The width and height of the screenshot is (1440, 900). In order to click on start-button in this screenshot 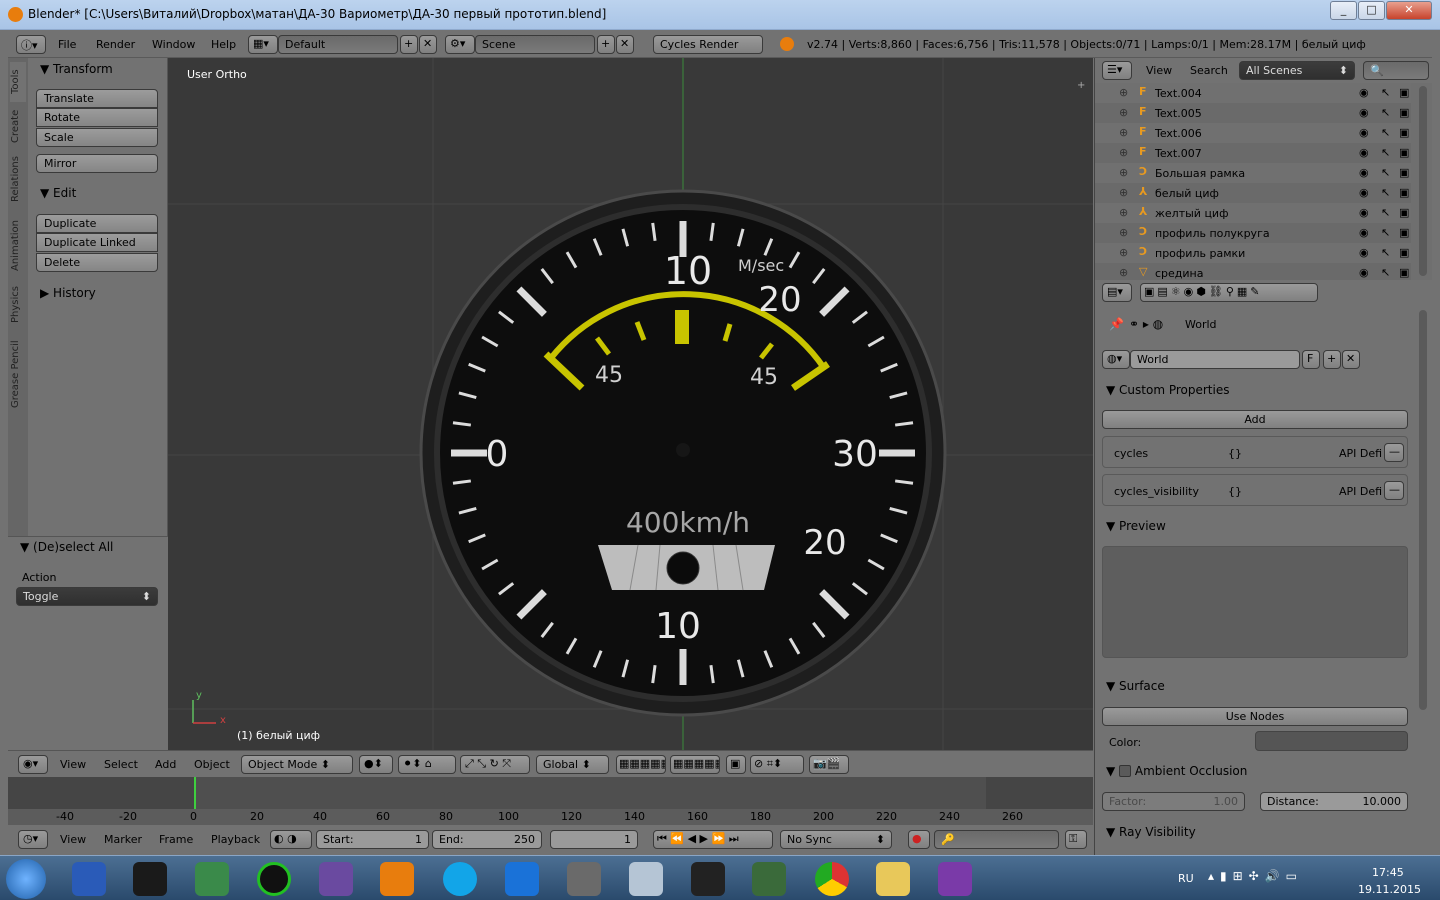, I will do `click(26, 879)`.